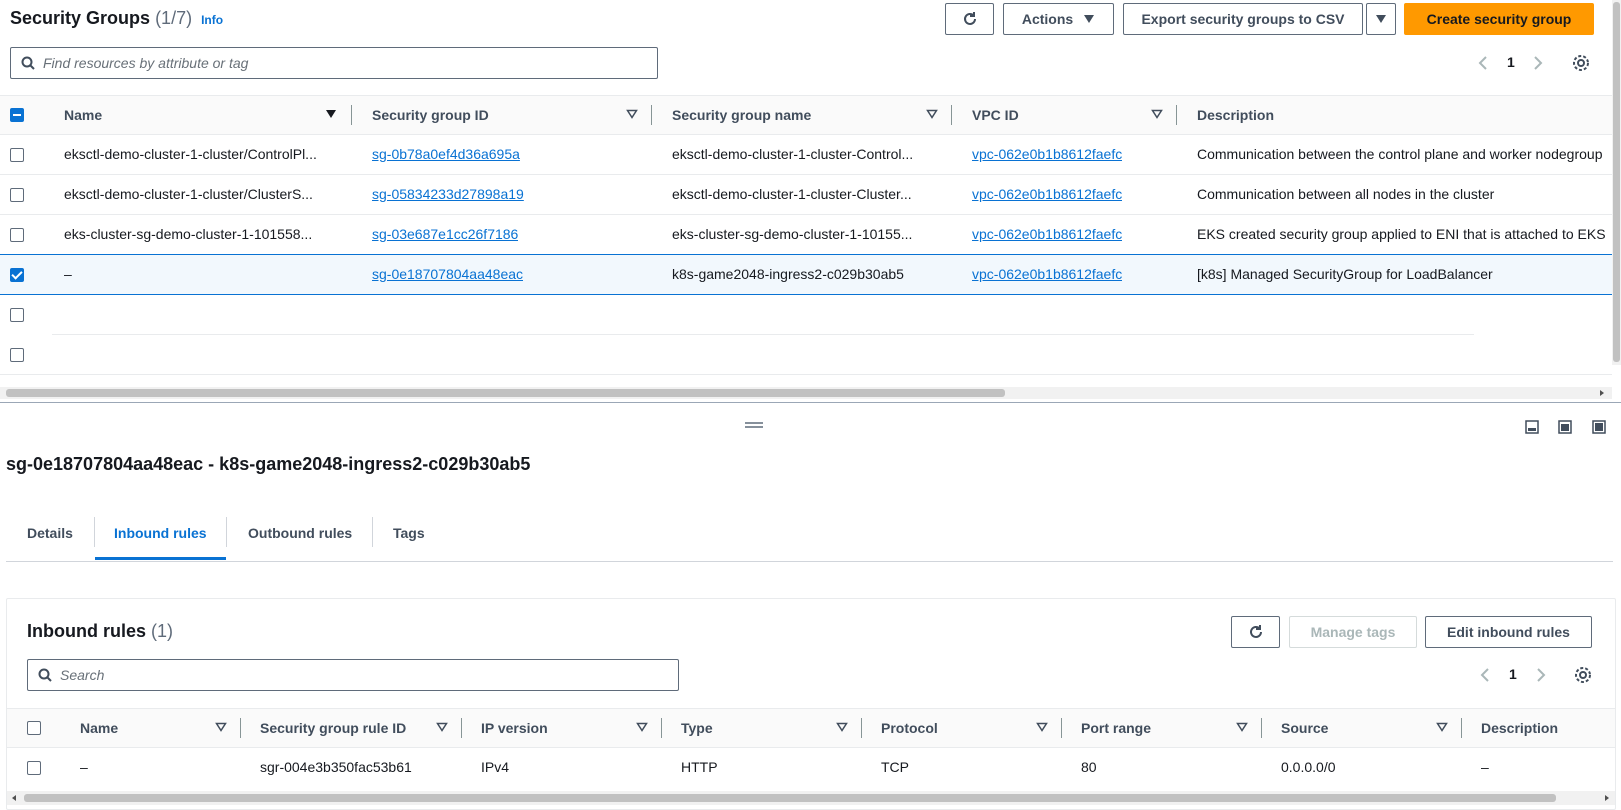 The height and width of the screenshot is (810, 1621). Describe the element at coordinates (810, 402) in the screenshot. I see `split-panel-divider` at that location.